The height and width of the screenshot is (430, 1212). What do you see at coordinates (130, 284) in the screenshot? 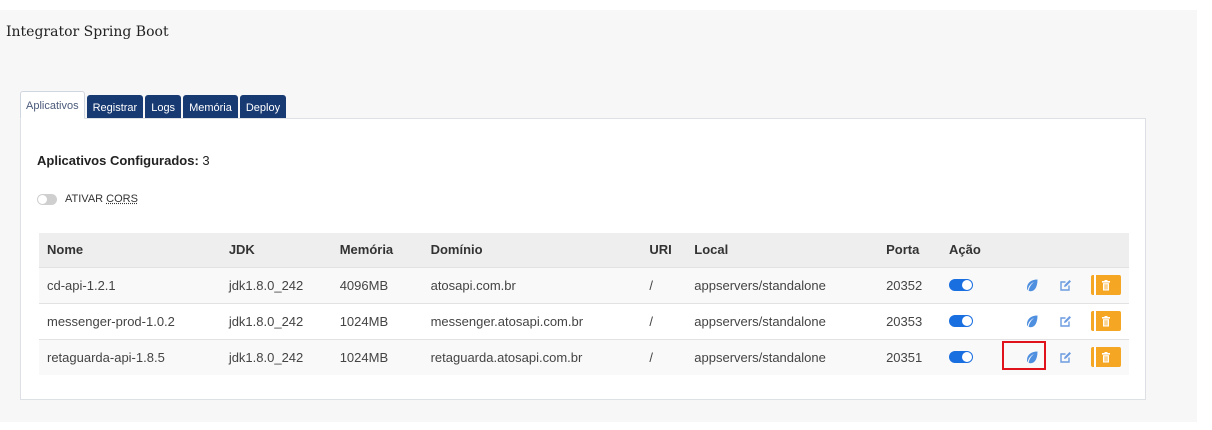
I see `cell-nome: cd-api-1.2.1` at bounding box center [130, 284].